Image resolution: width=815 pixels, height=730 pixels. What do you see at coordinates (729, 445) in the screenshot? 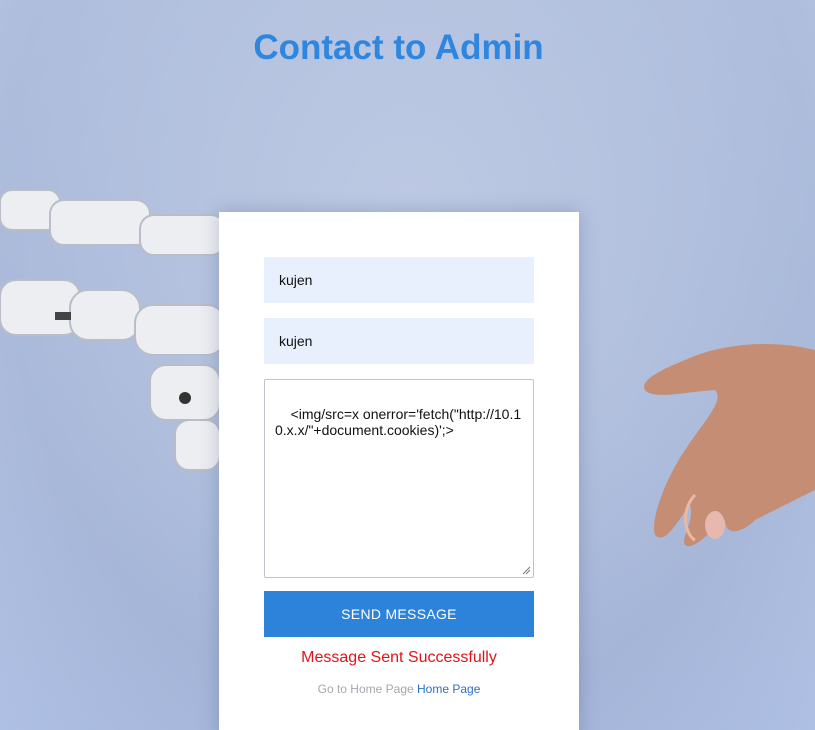
I see `human-hand-image` at bounding box center [729, 445].